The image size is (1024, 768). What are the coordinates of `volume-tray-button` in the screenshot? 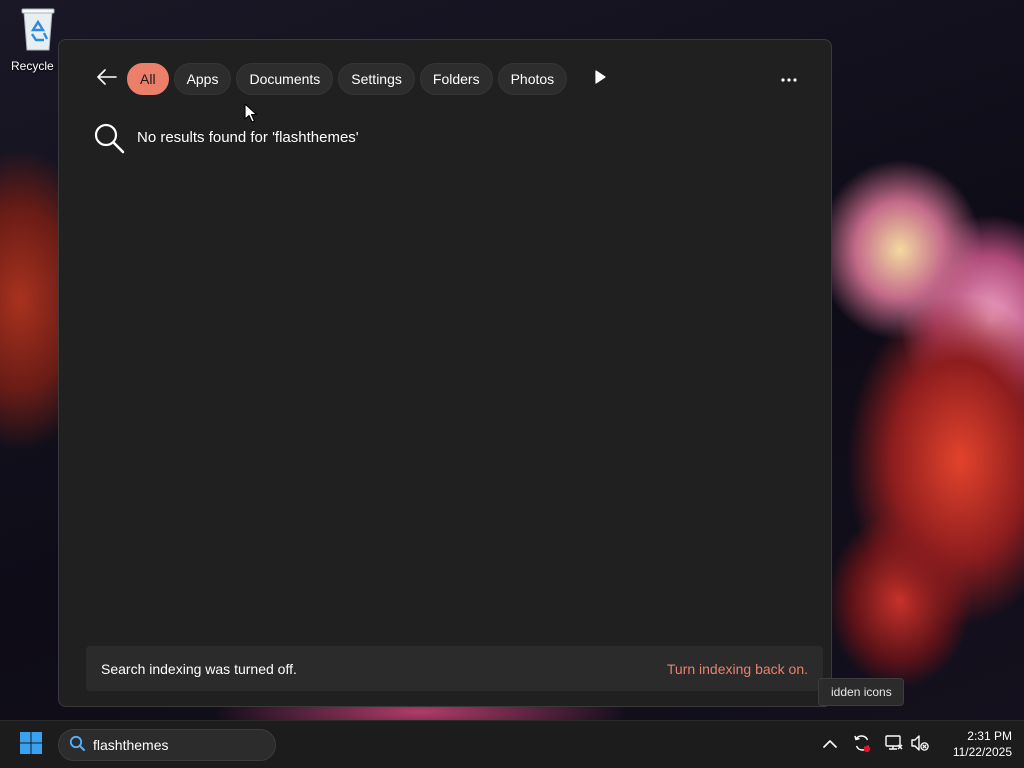 It's located at (920, 745).